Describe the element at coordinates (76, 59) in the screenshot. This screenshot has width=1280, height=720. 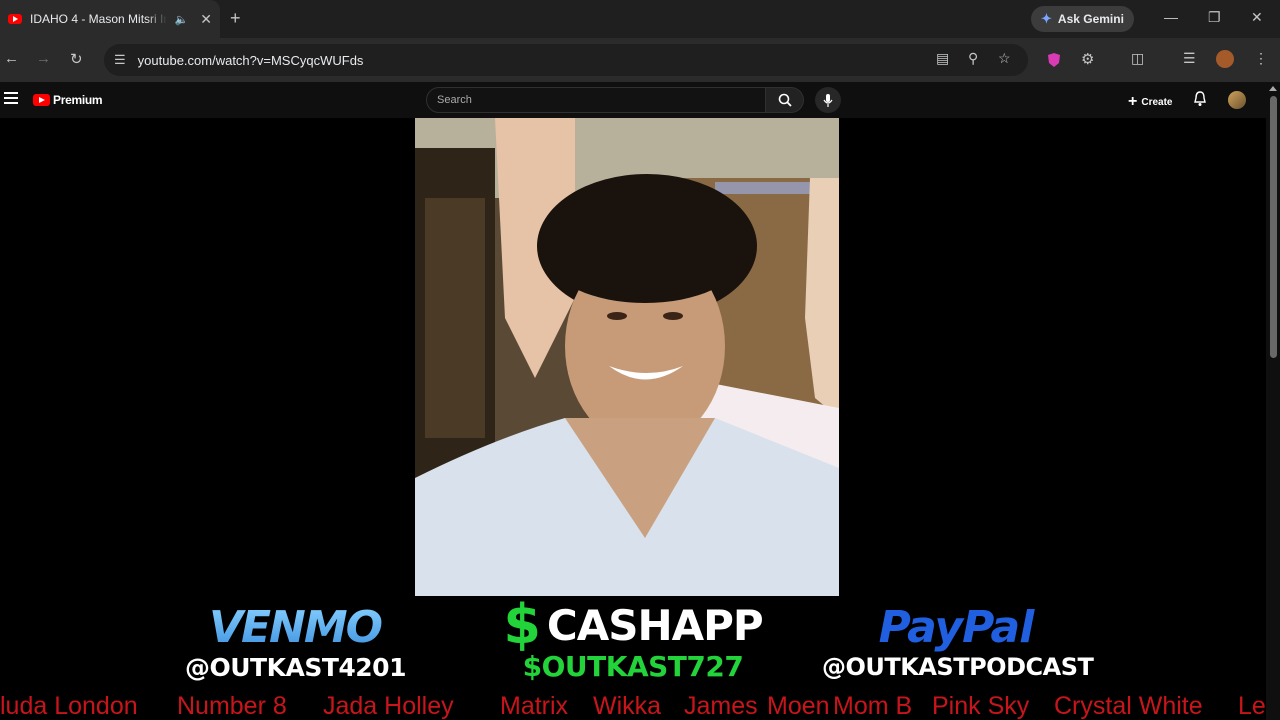
I see `reload-icon: ↻` at that location.